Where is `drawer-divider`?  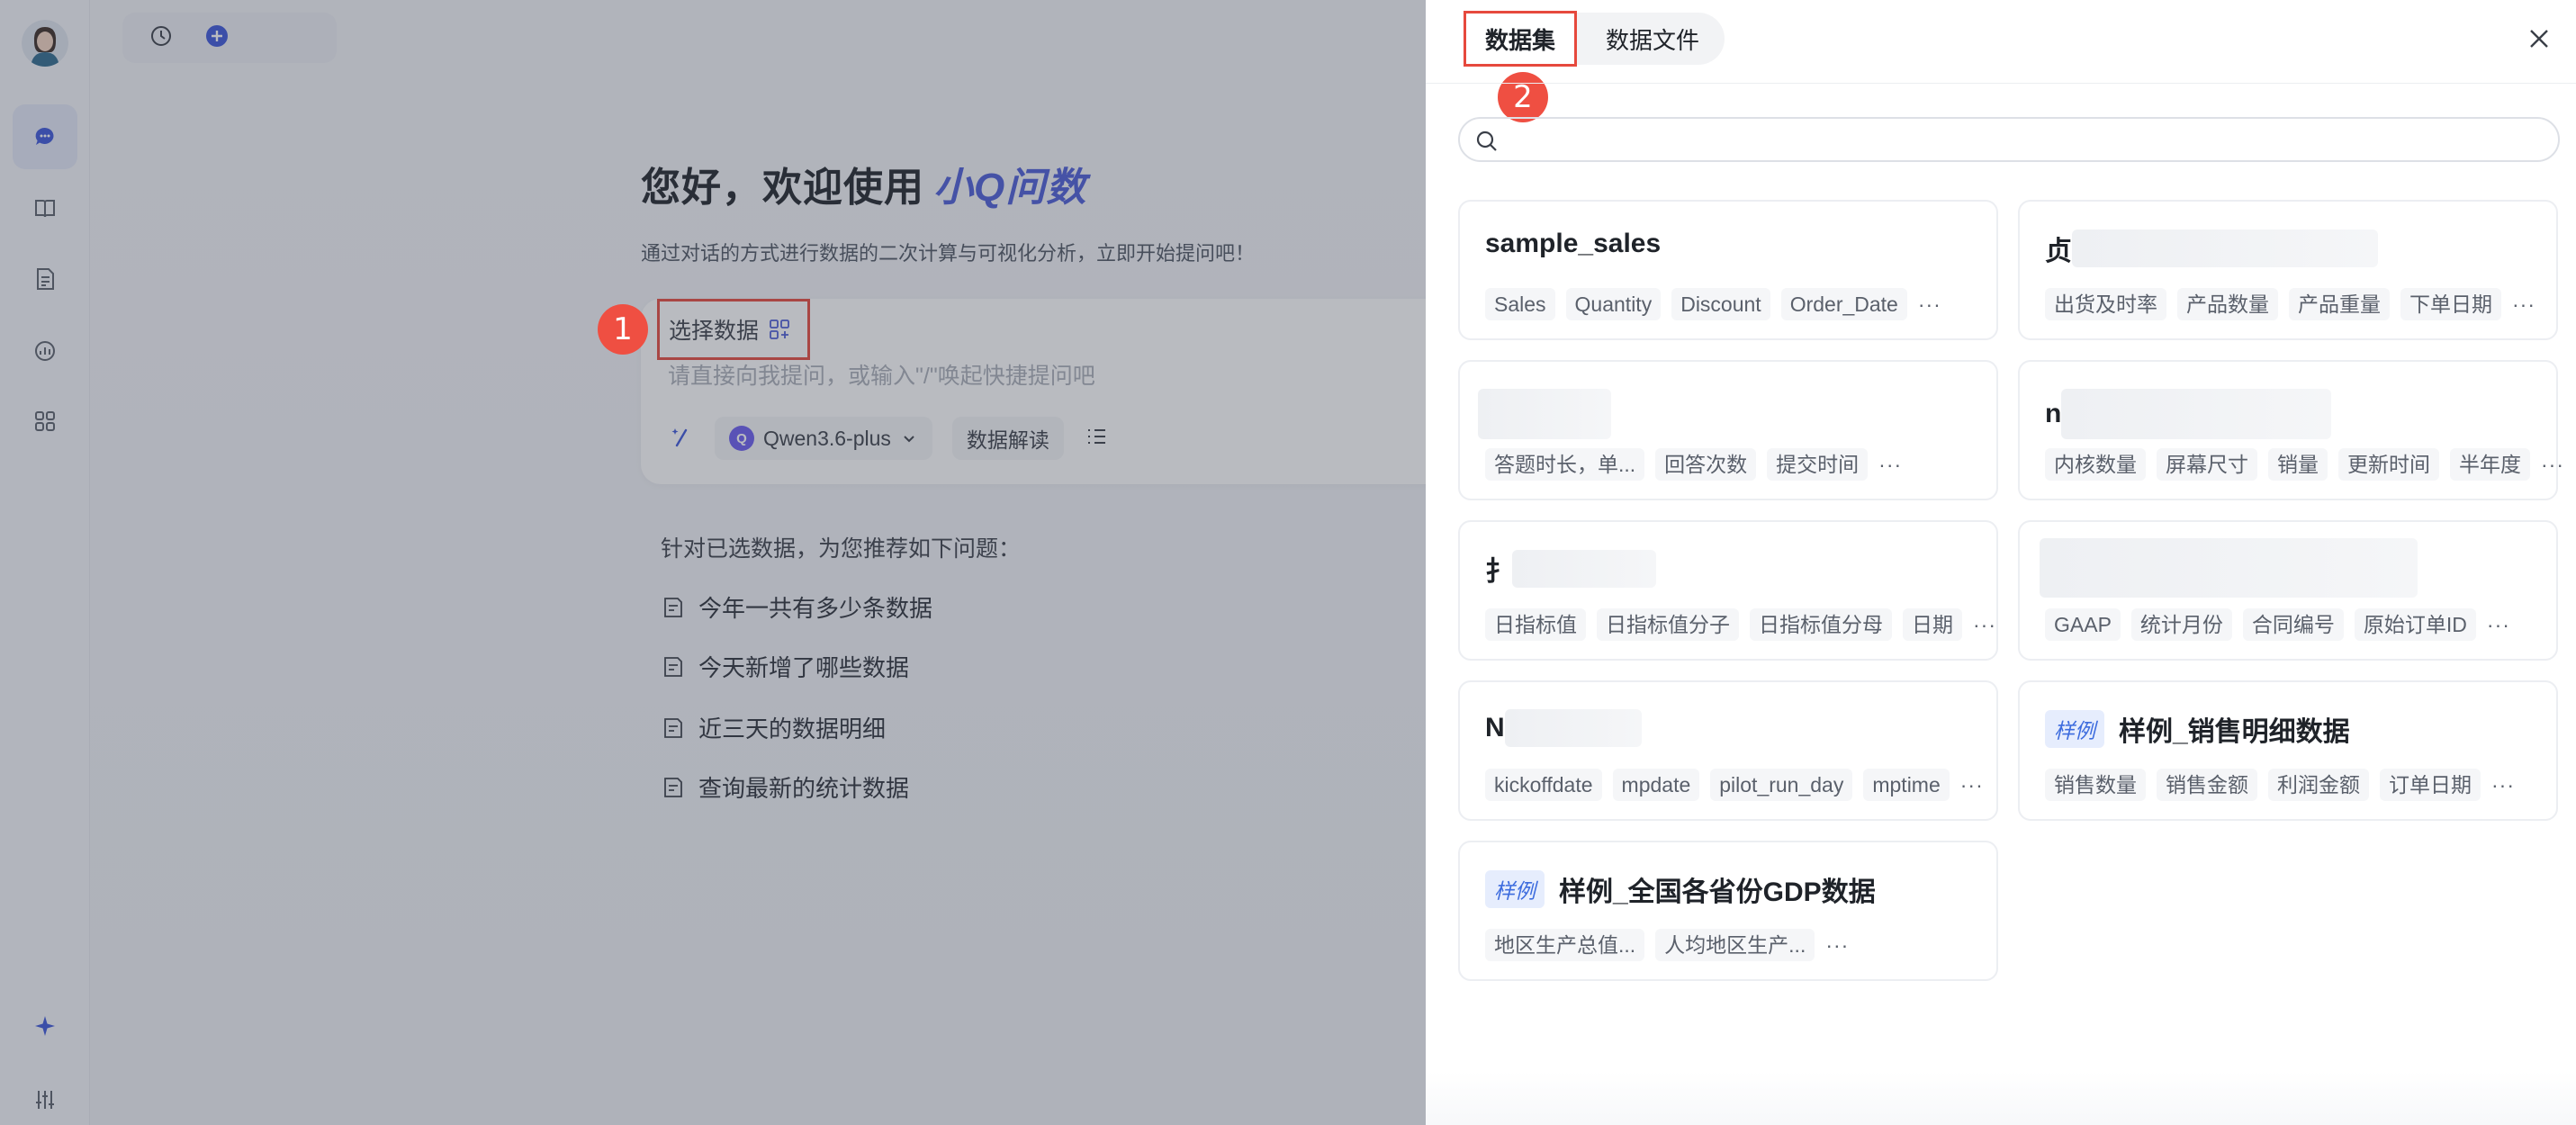 drawer-divider is located at coordinates (2001, 84).